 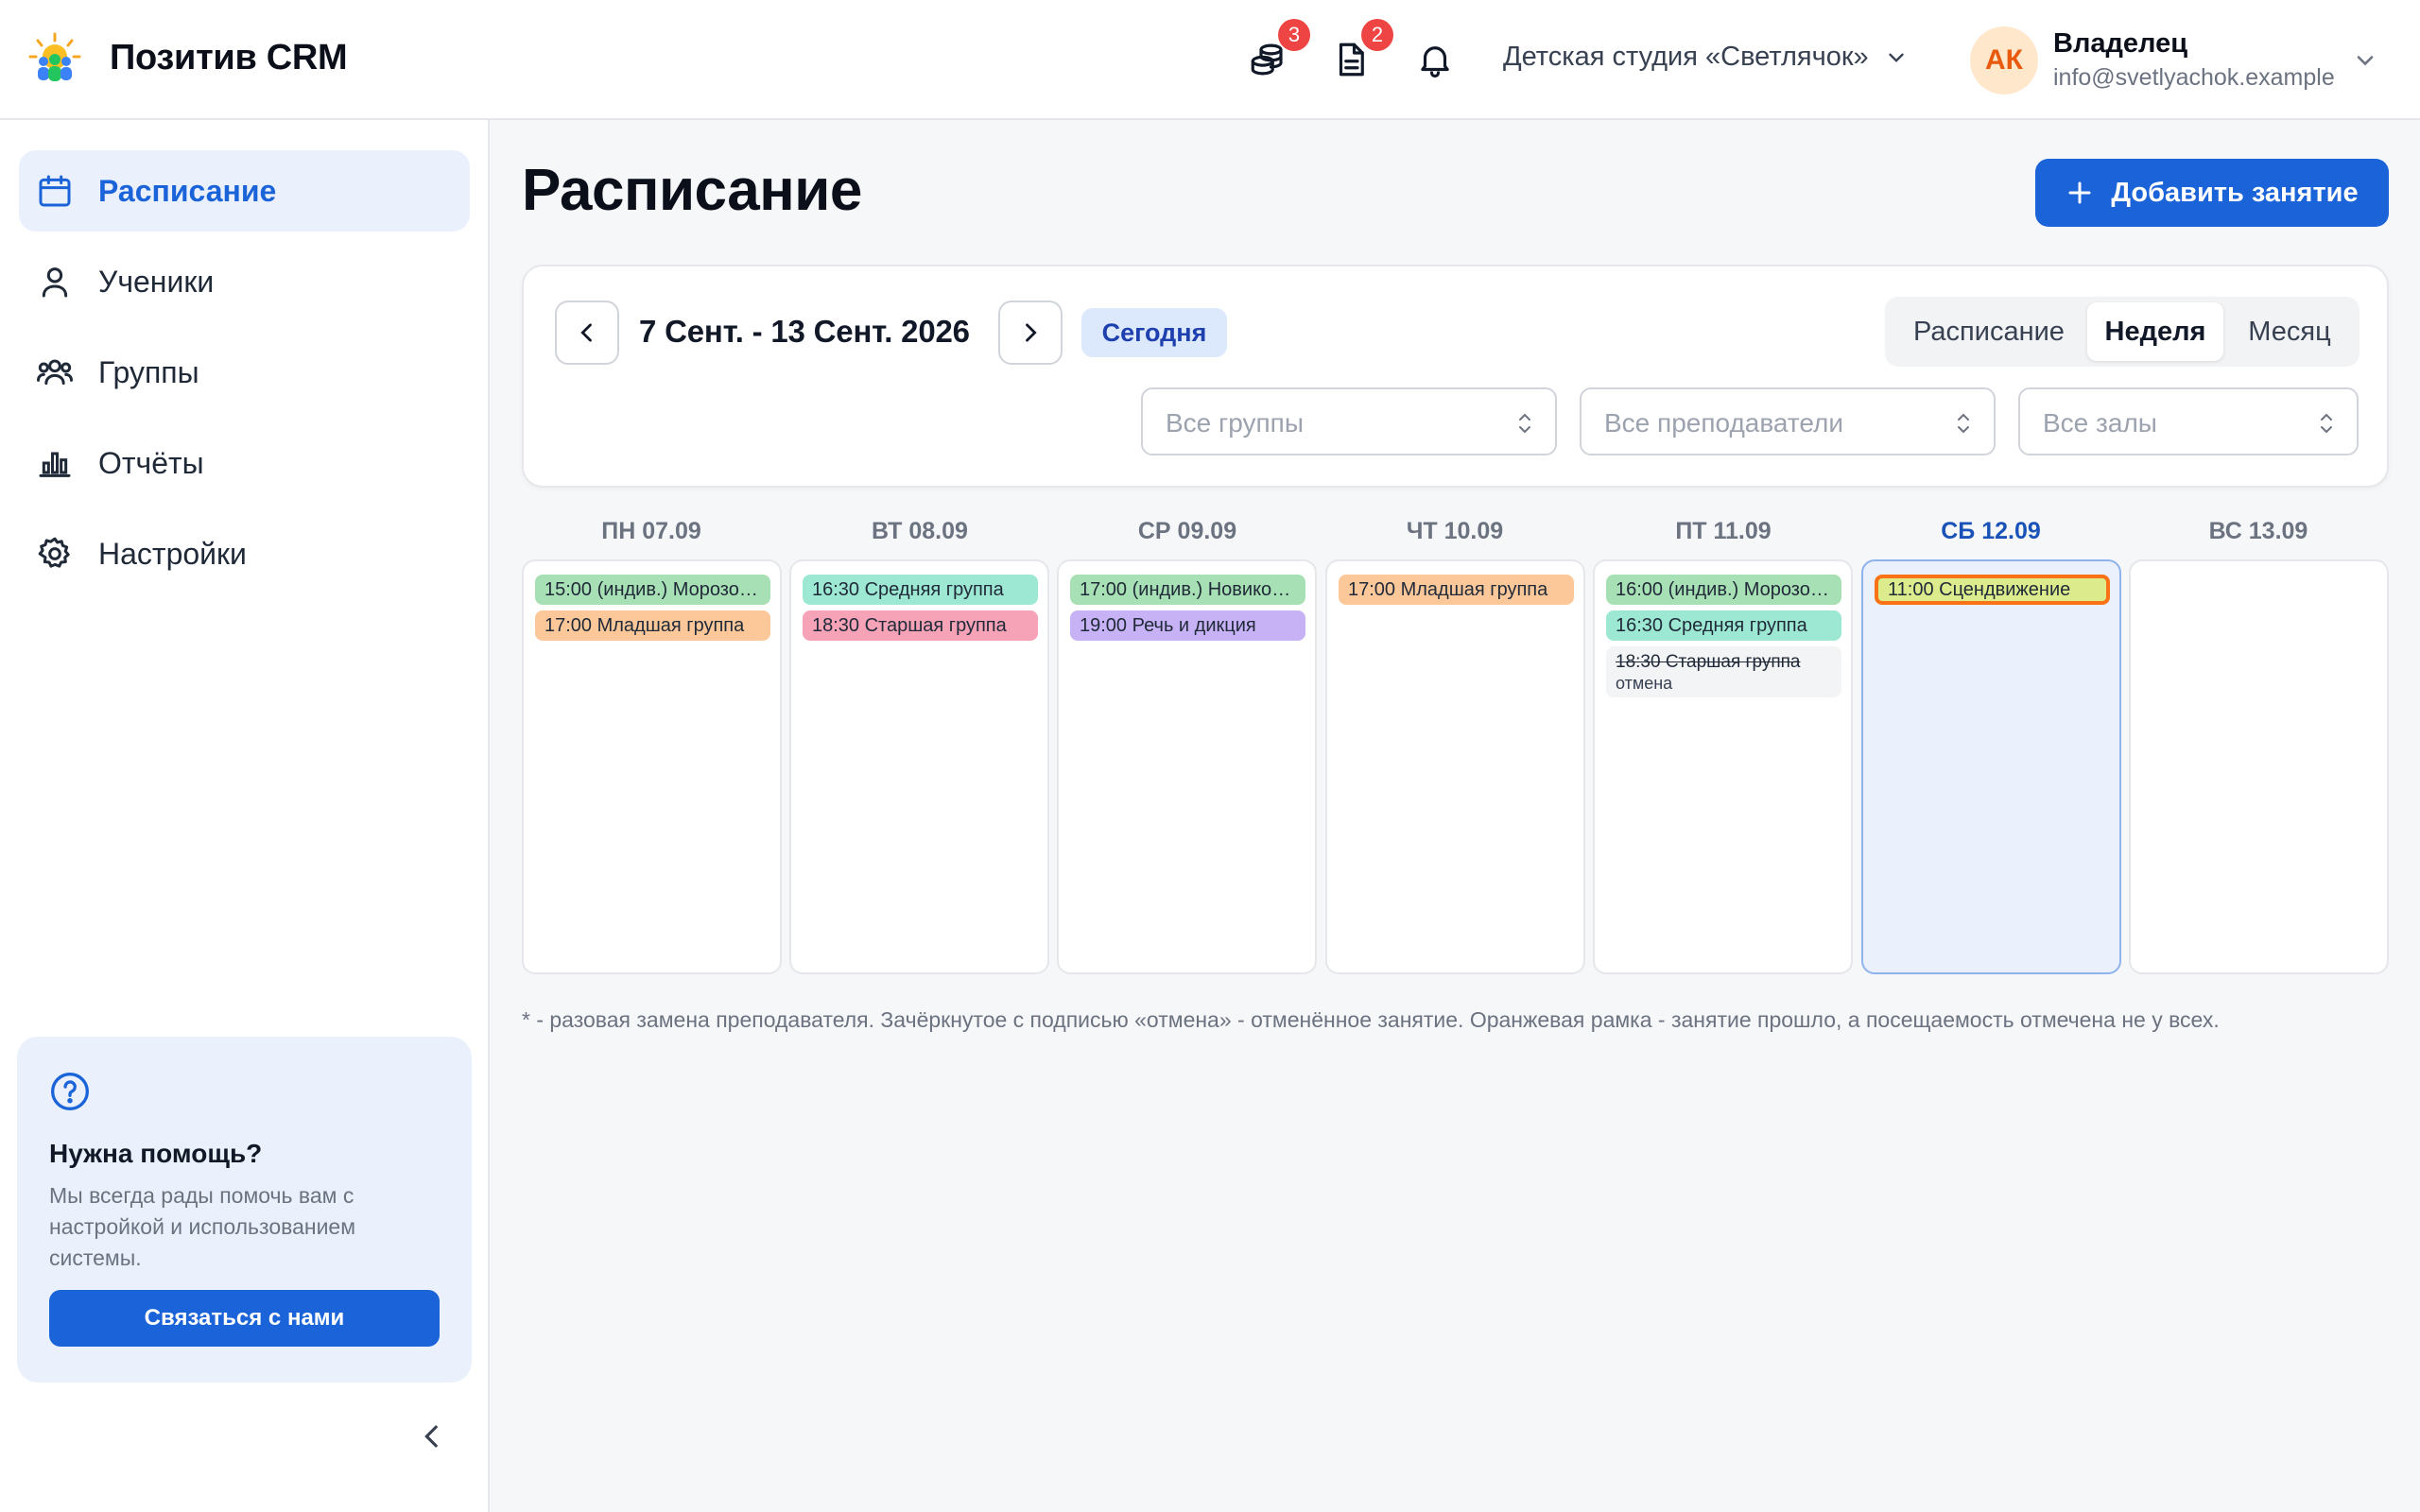 What do you see at coordinates (432, 1436) in the screenshot?
I see `collapse-sidebar-icon` at bounding box center [432, 1436].